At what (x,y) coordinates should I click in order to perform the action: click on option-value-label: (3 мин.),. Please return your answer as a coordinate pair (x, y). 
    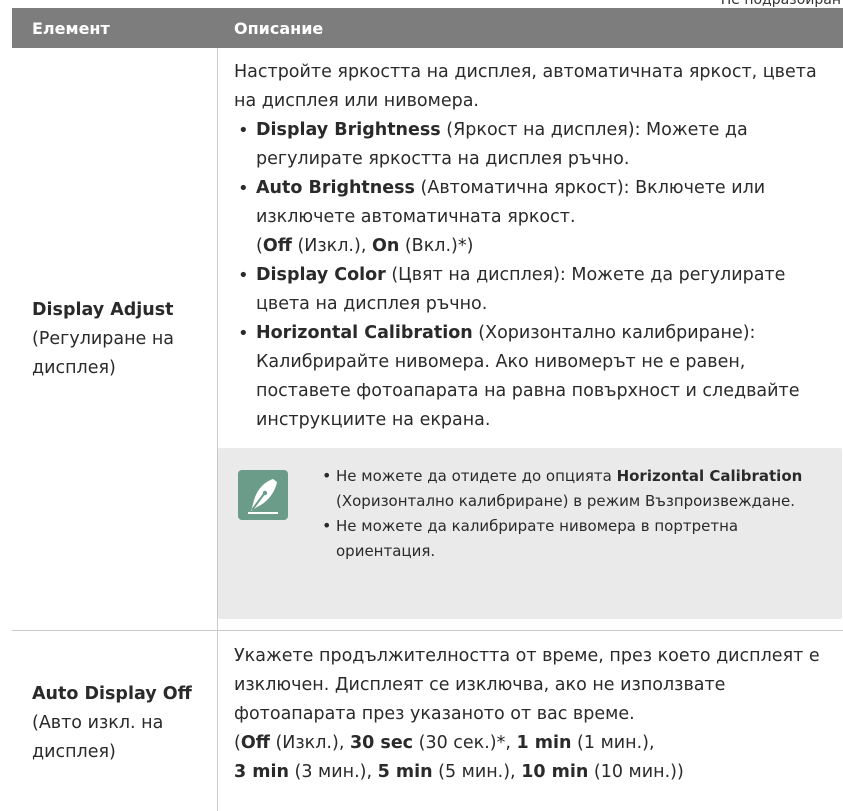
    Looking at the image, I should click on (333, 772).